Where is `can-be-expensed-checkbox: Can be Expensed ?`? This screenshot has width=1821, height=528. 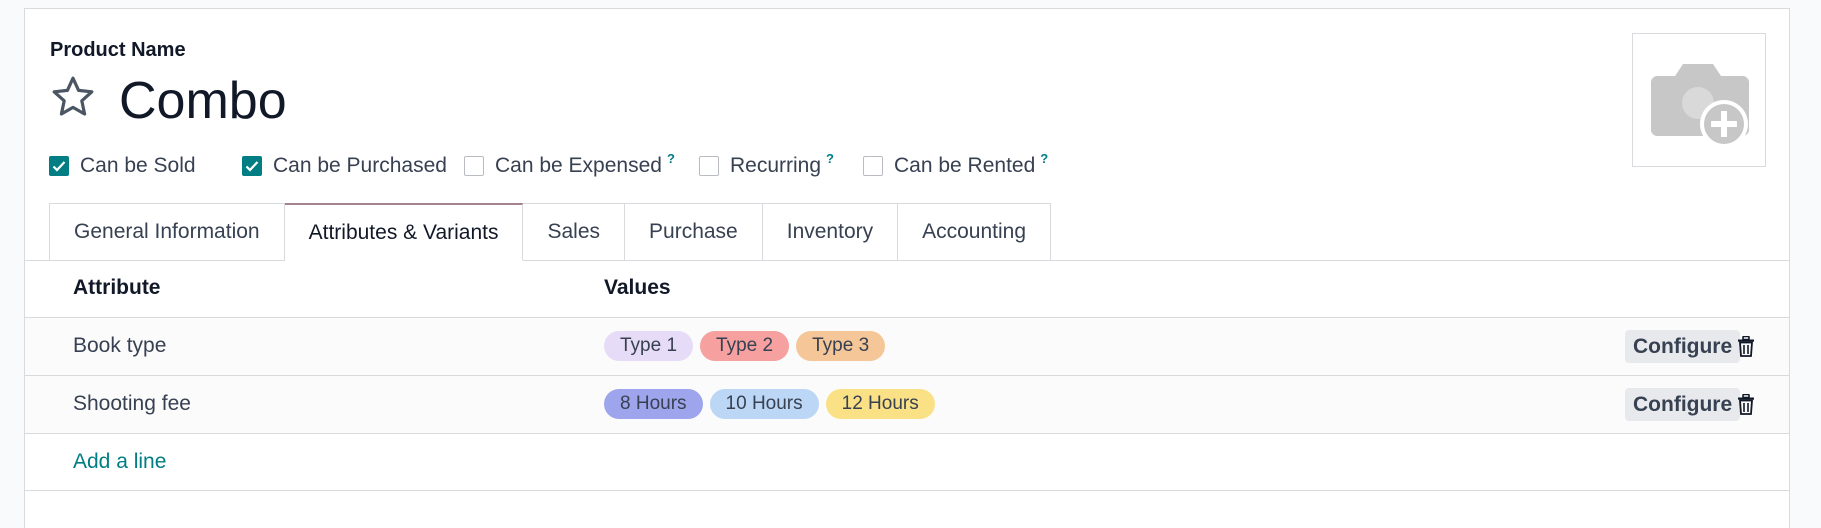 can-be-expensed-checkbox: Can be Expensed ? is located at coordinates (569, 166).